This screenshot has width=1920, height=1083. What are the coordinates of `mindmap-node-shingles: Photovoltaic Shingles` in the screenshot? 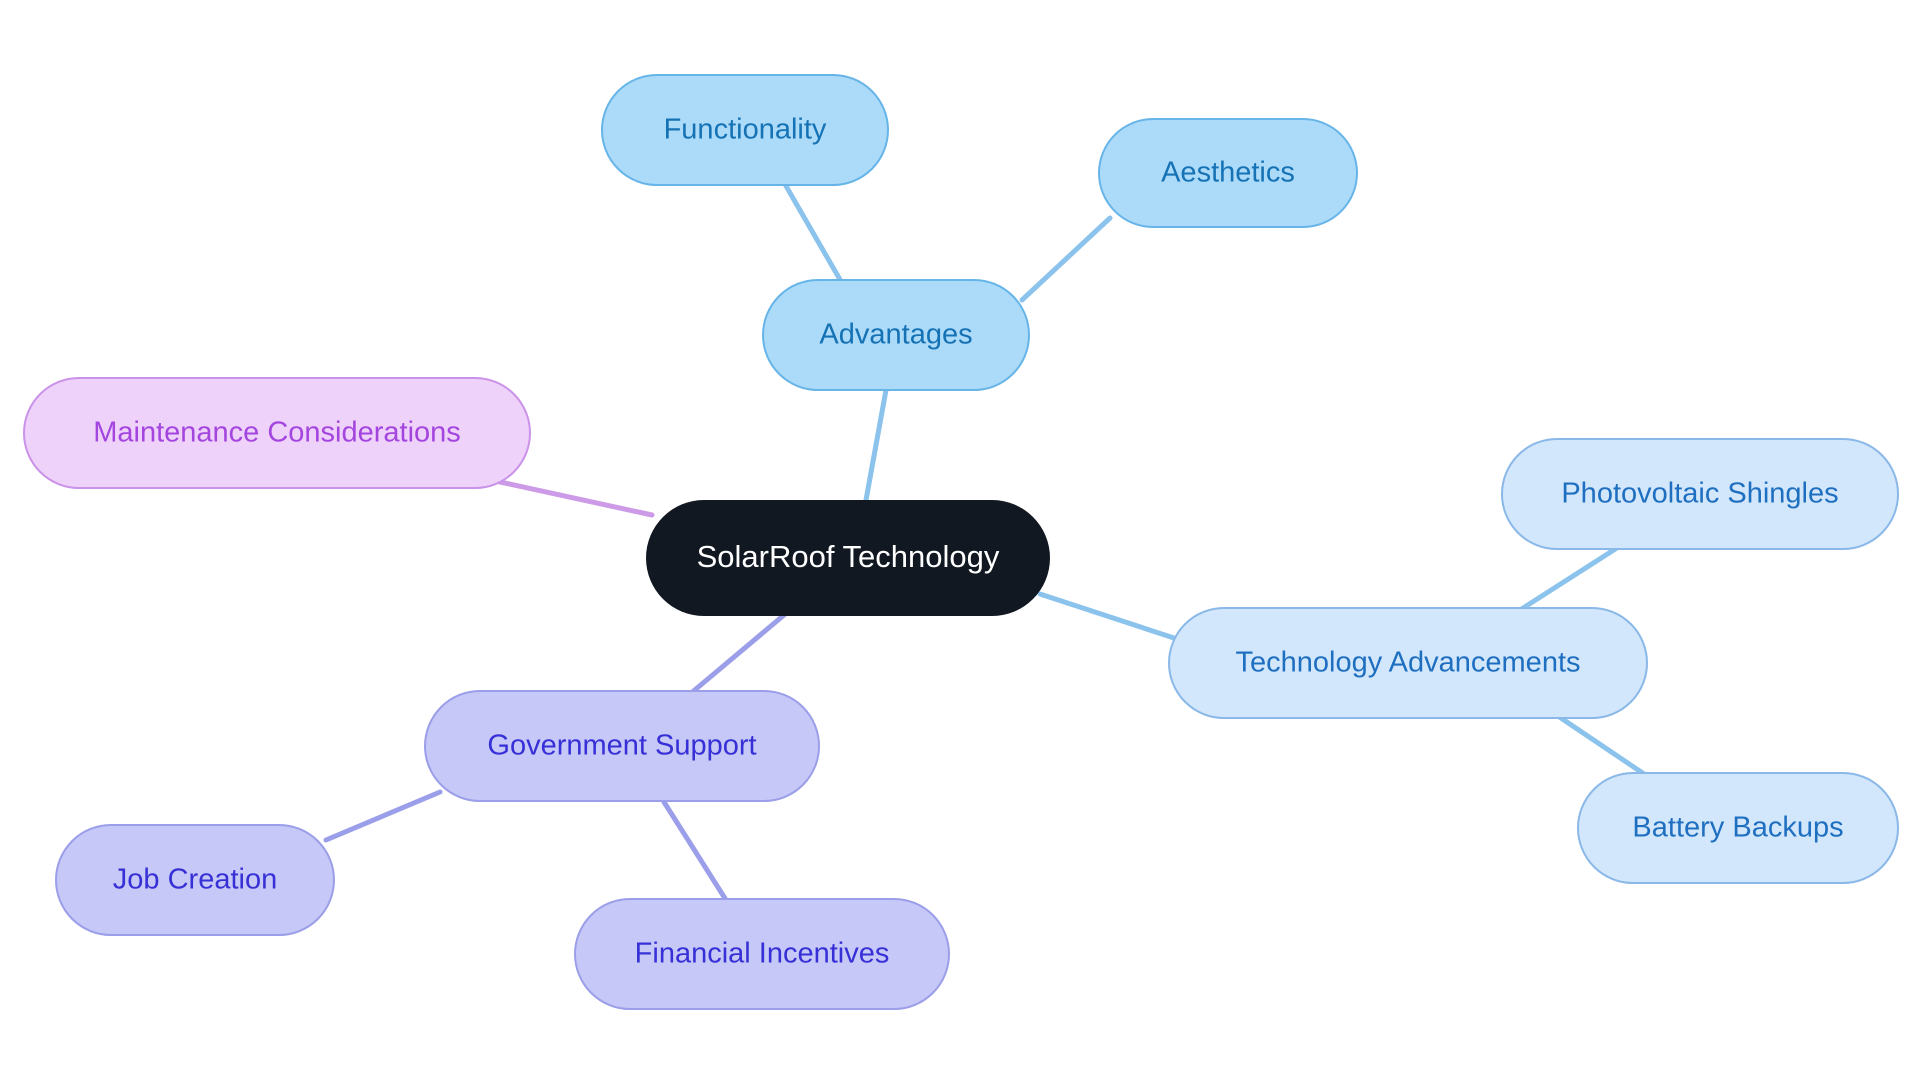 It's located at (1700, 494).